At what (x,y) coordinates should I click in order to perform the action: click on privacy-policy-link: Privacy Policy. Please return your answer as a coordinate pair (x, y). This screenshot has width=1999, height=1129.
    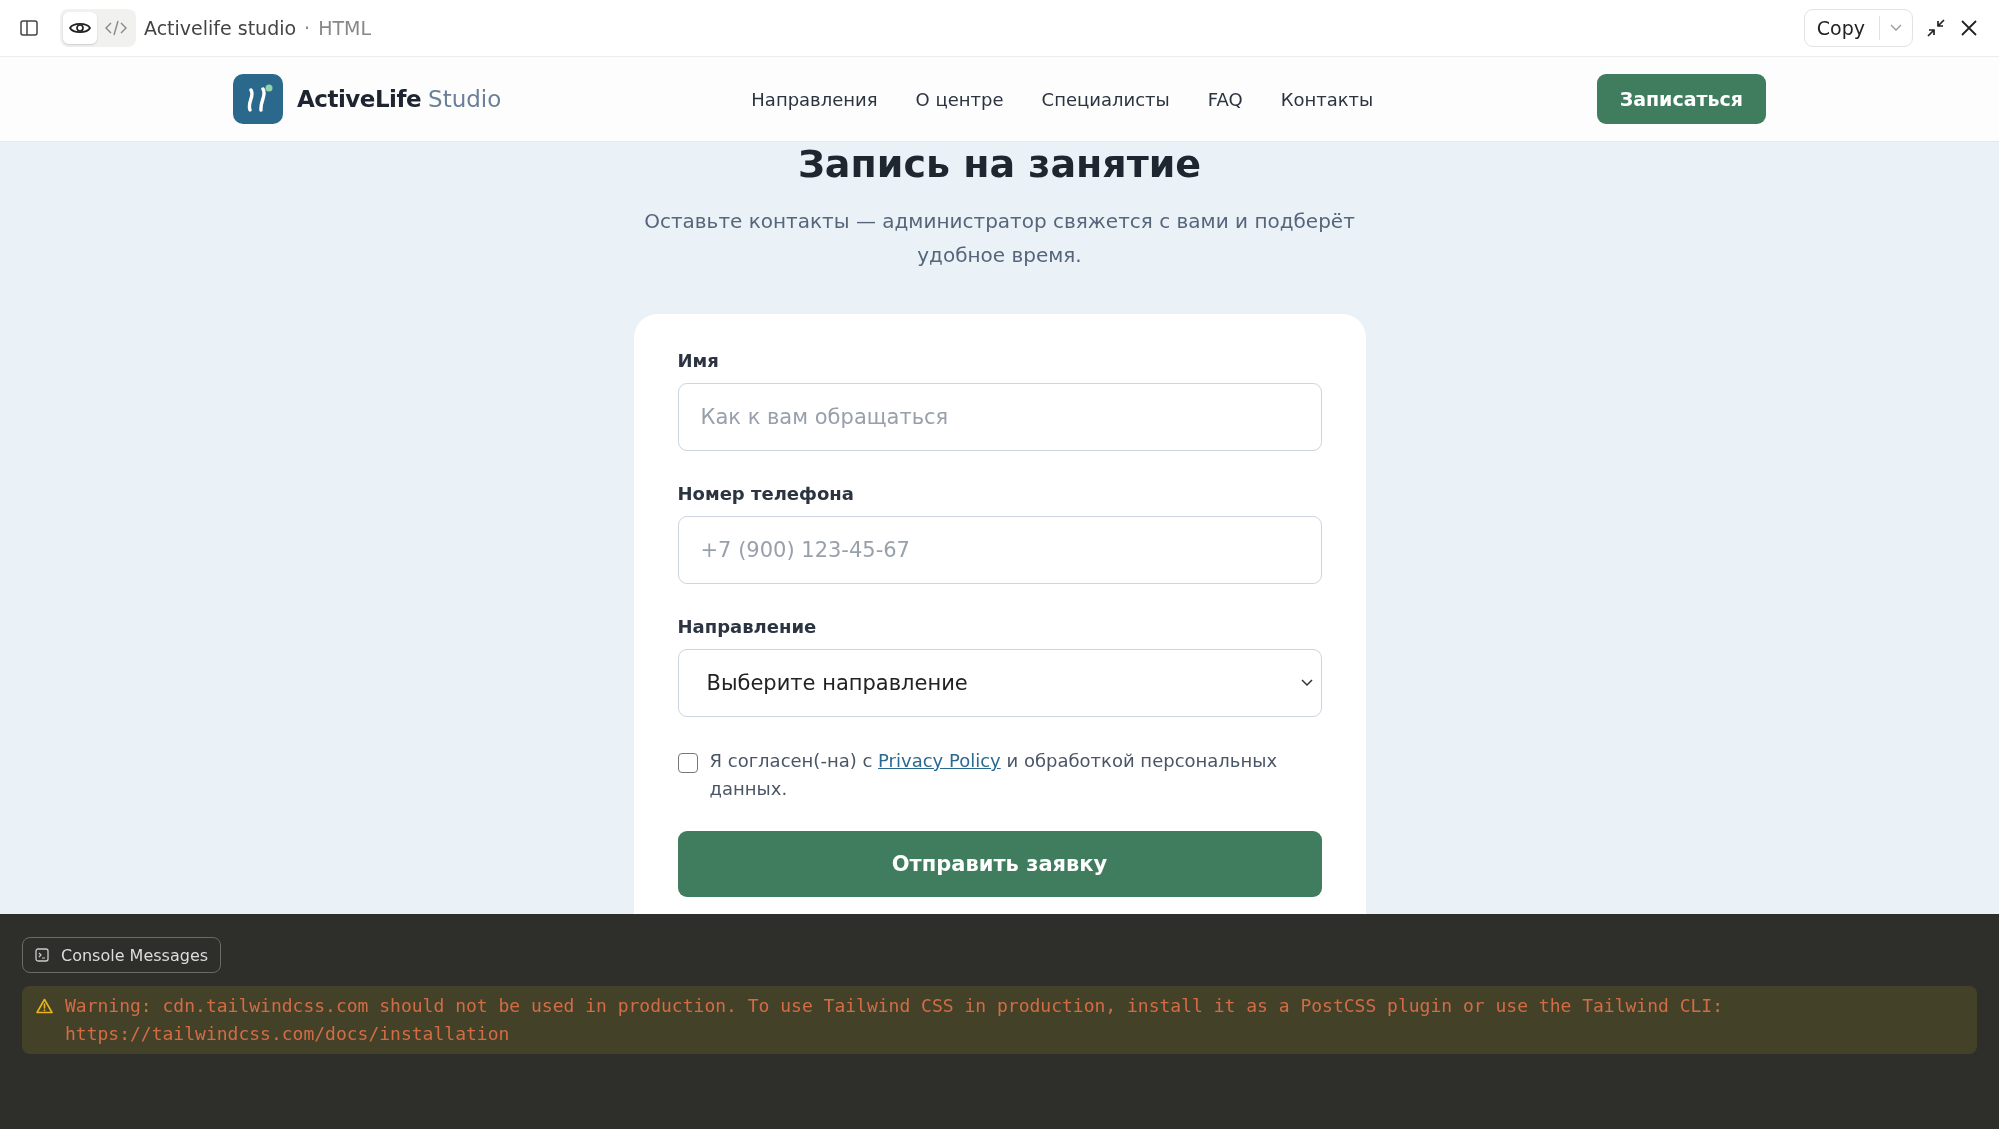
    Looking at the image, I should click on (939, 760).